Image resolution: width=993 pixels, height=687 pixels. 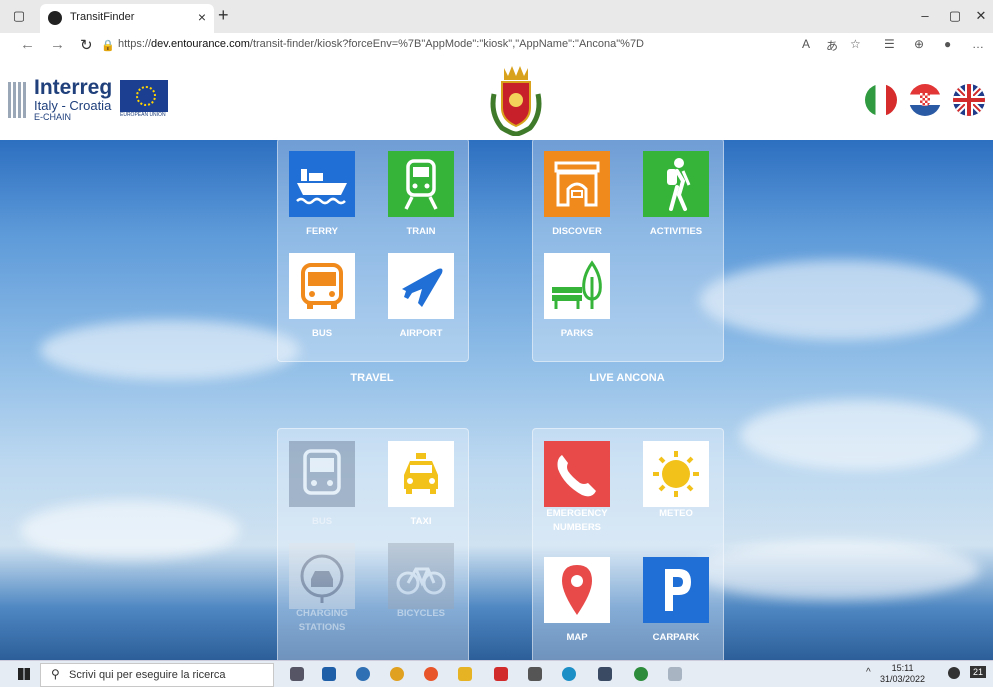 I want to click on ancona-crest-icon, so click(x=516, y=101).